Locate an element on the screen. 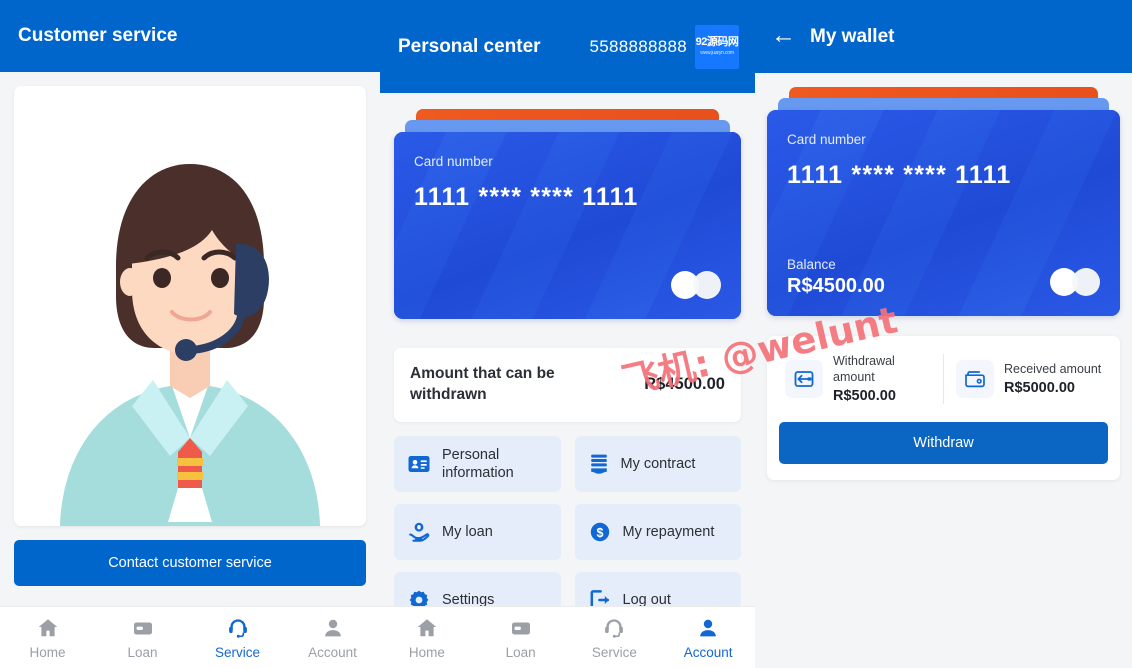 This screenshot has width=1132, height=668. bank-card-stack: Card number 1111 **** **** 1111 is located at coordinates (567, 216).